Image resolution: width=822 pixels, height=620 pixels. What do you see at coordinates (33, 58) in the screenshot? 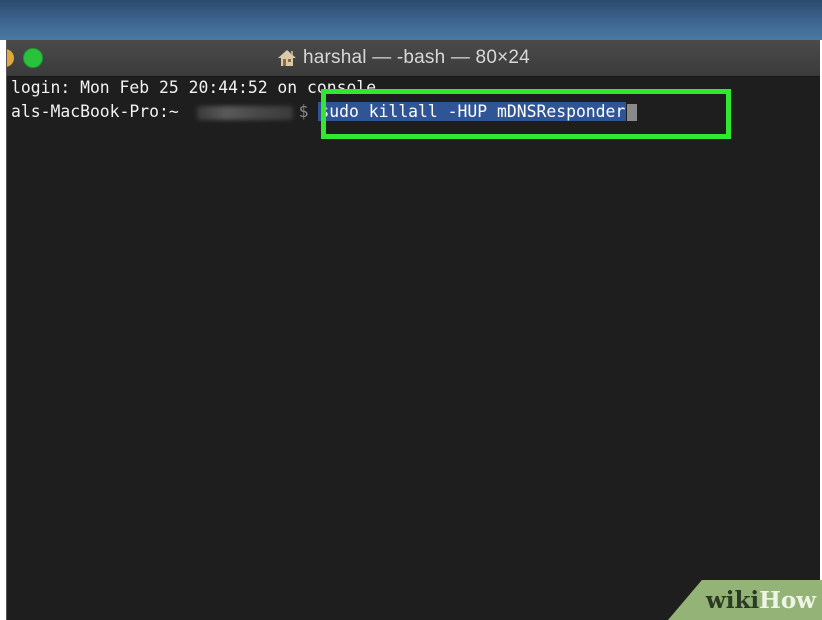
I see `zoom-button` at bounding box center [33, 58].